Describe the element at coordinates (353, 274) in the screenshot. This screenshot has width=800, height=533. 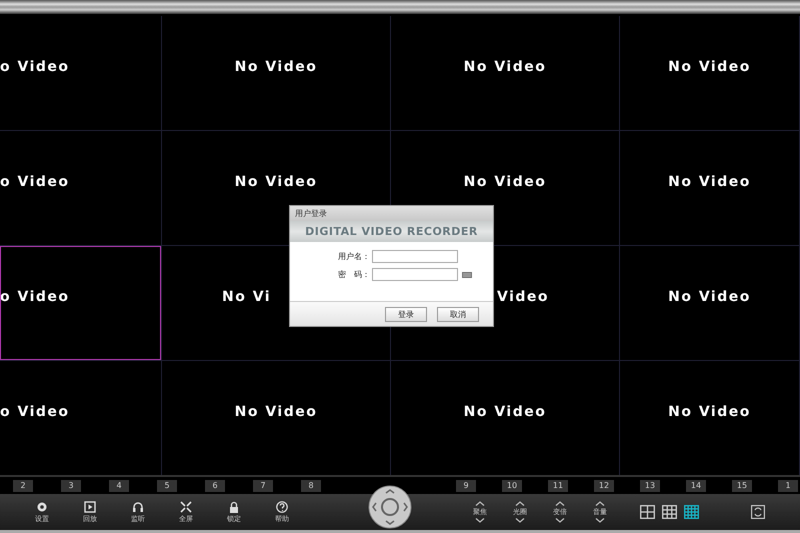
I see `password-label: 密 码：` at that location.